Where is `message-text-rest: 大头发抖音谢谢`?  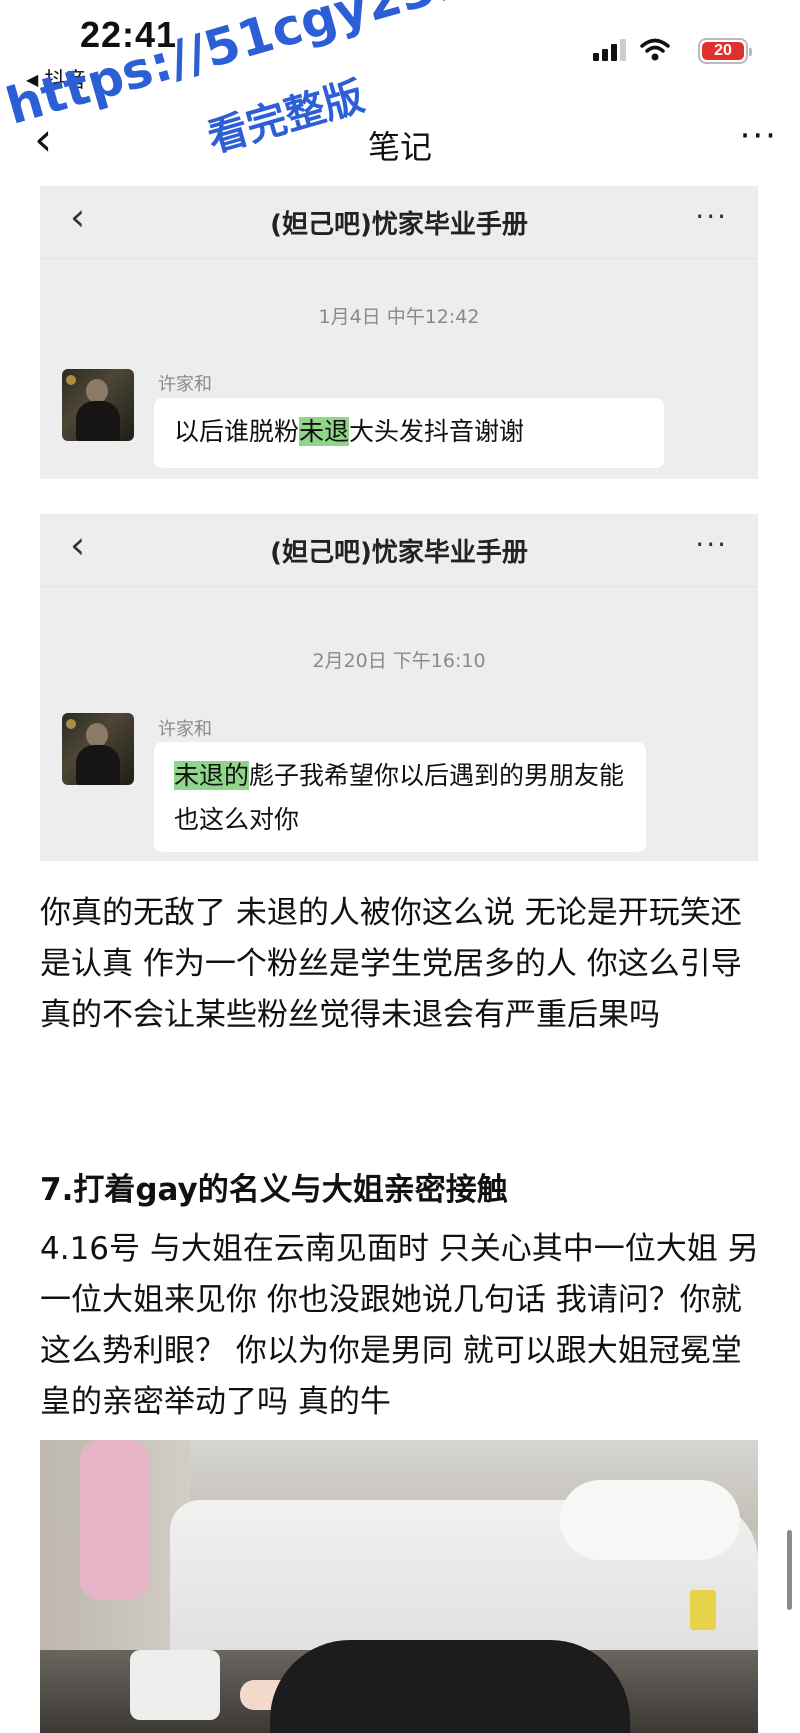 message-text-rest: 大头发抖音谢谢 is located at coordinates (437, 431).